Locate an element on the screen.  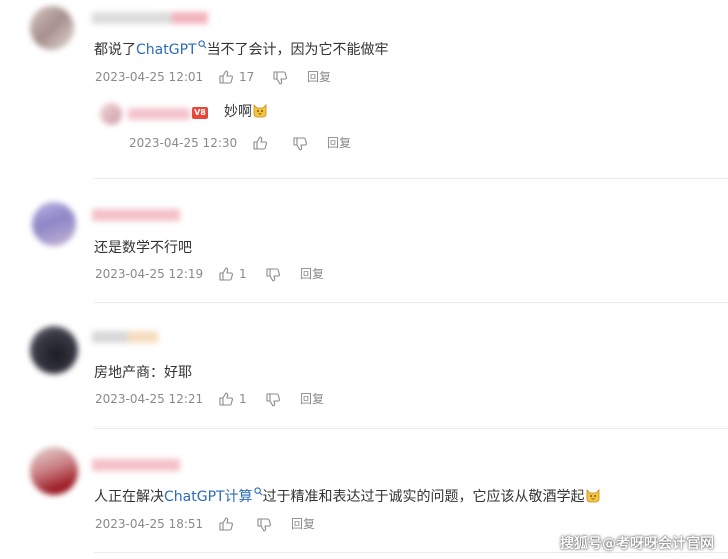
topic-link: ChatGPT is located at coordinates (171, 49).